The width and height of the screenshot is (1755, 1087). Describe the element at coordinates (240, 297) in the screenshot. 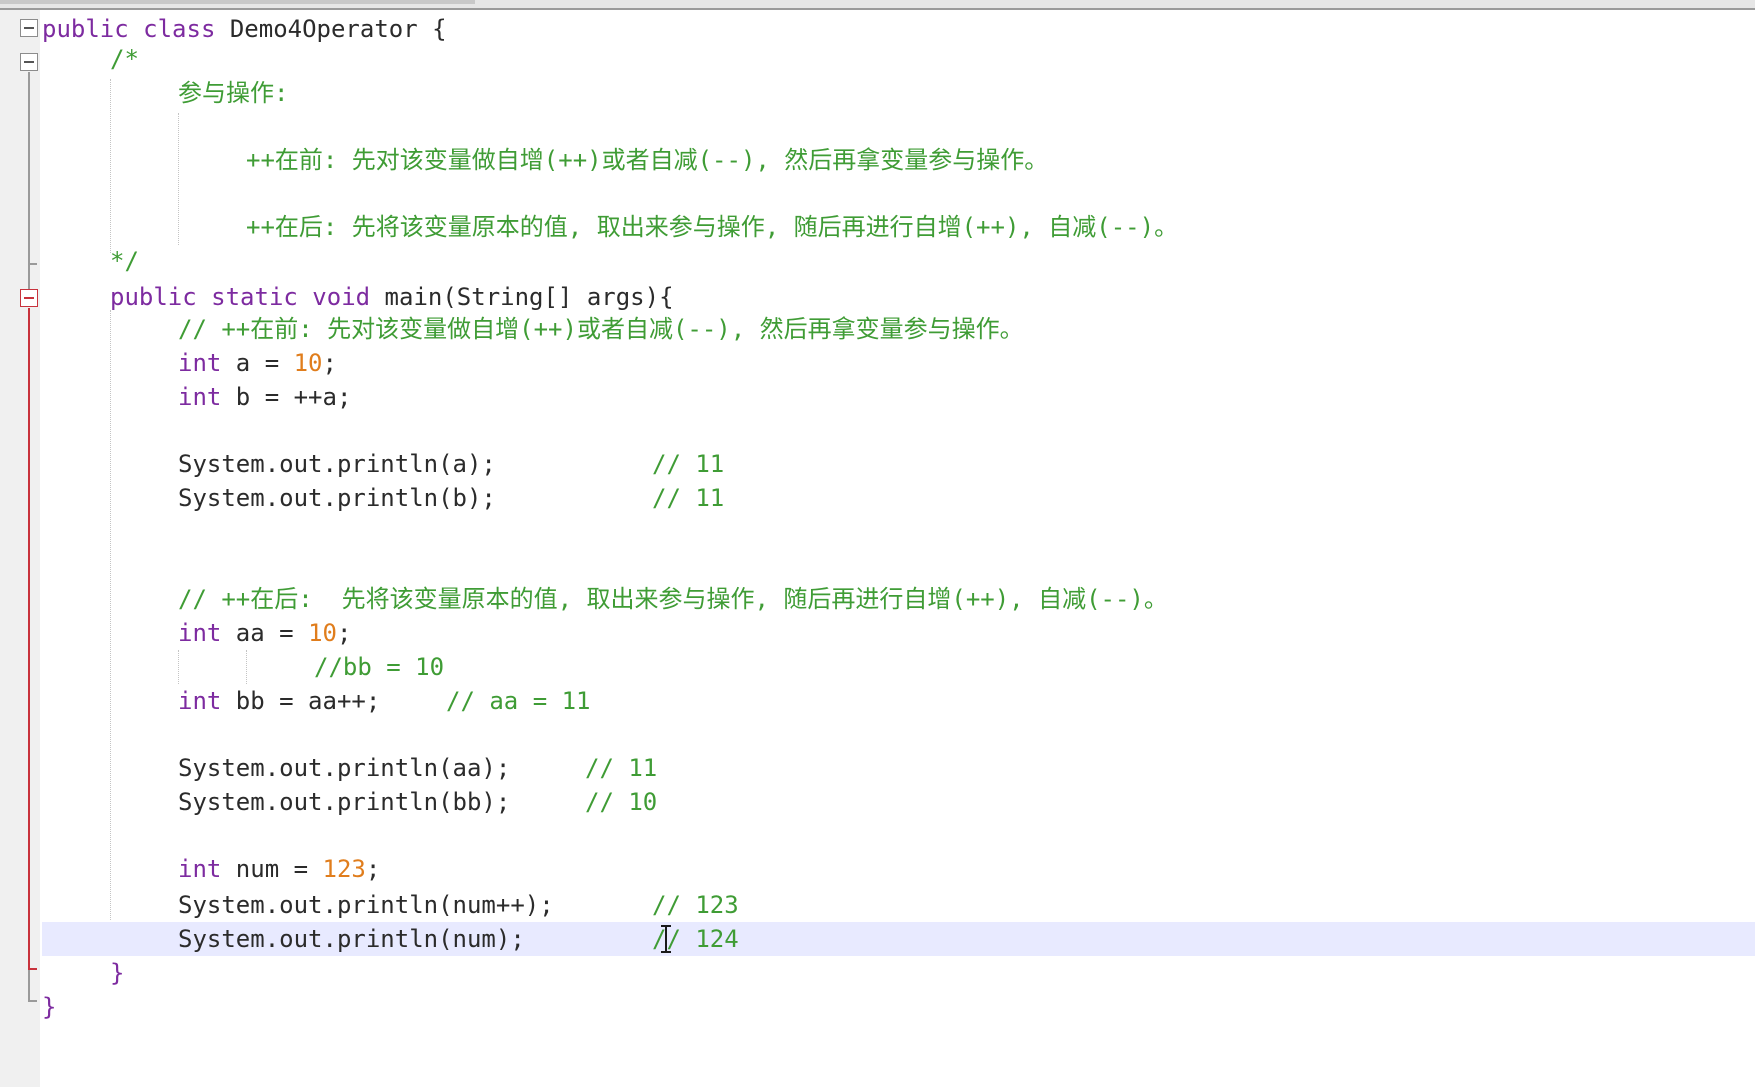

I see `keyword: public static void` at that location.